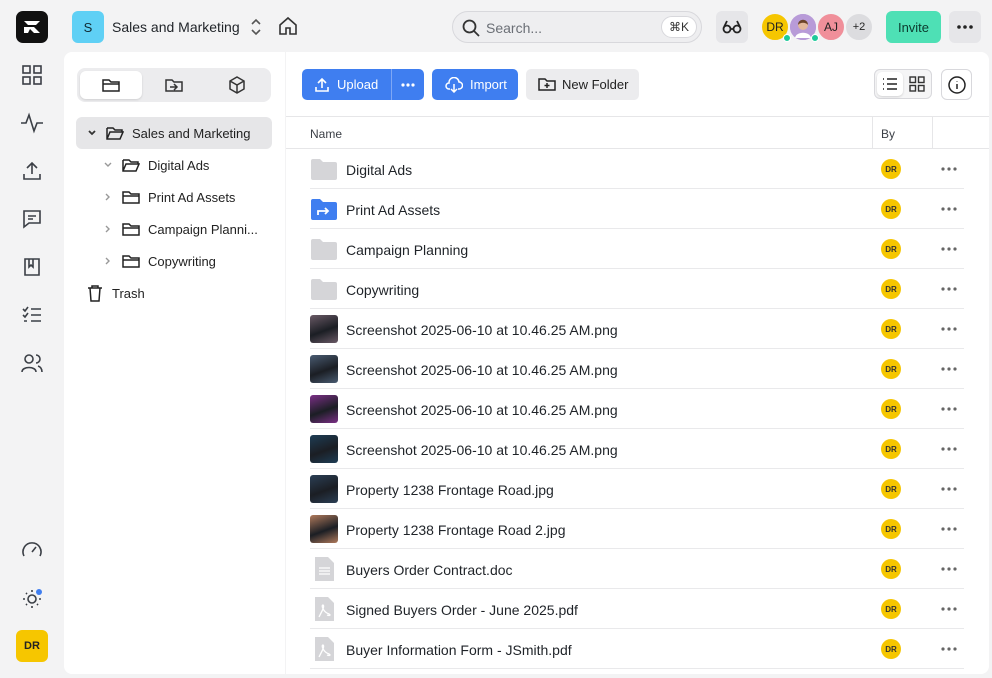 This screenshot has height=678, width=992. Describe the element at coordinates (324, 529) in the screenshot. I see `image-thumbnail` at that location.